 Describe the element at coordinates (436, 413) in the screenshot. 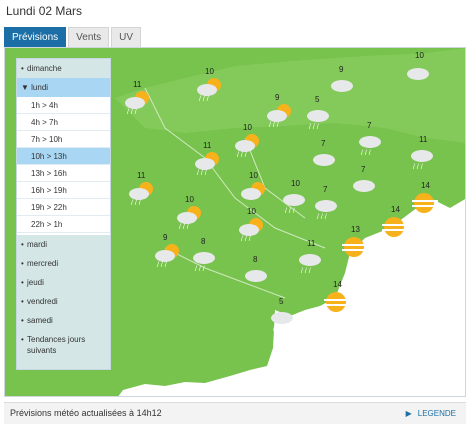

I see `legend-label: LEGENDE` at that location.